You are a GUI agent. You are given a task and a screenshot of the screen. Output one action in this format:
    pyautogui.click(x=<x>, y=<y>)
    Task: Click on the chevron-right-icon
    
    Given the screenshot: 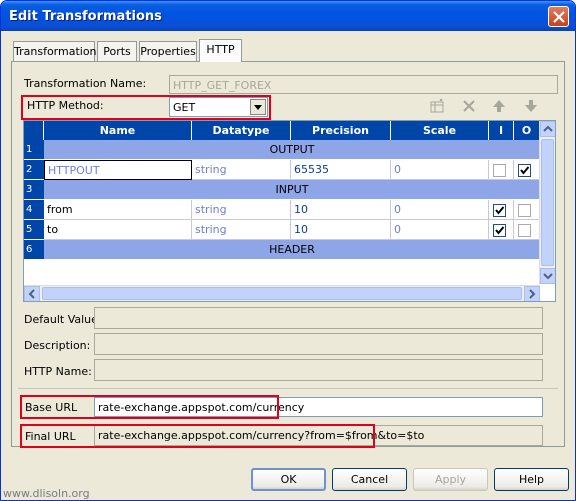 What is the action you would take?
    pyautogui.click(x=532, y=294)
    